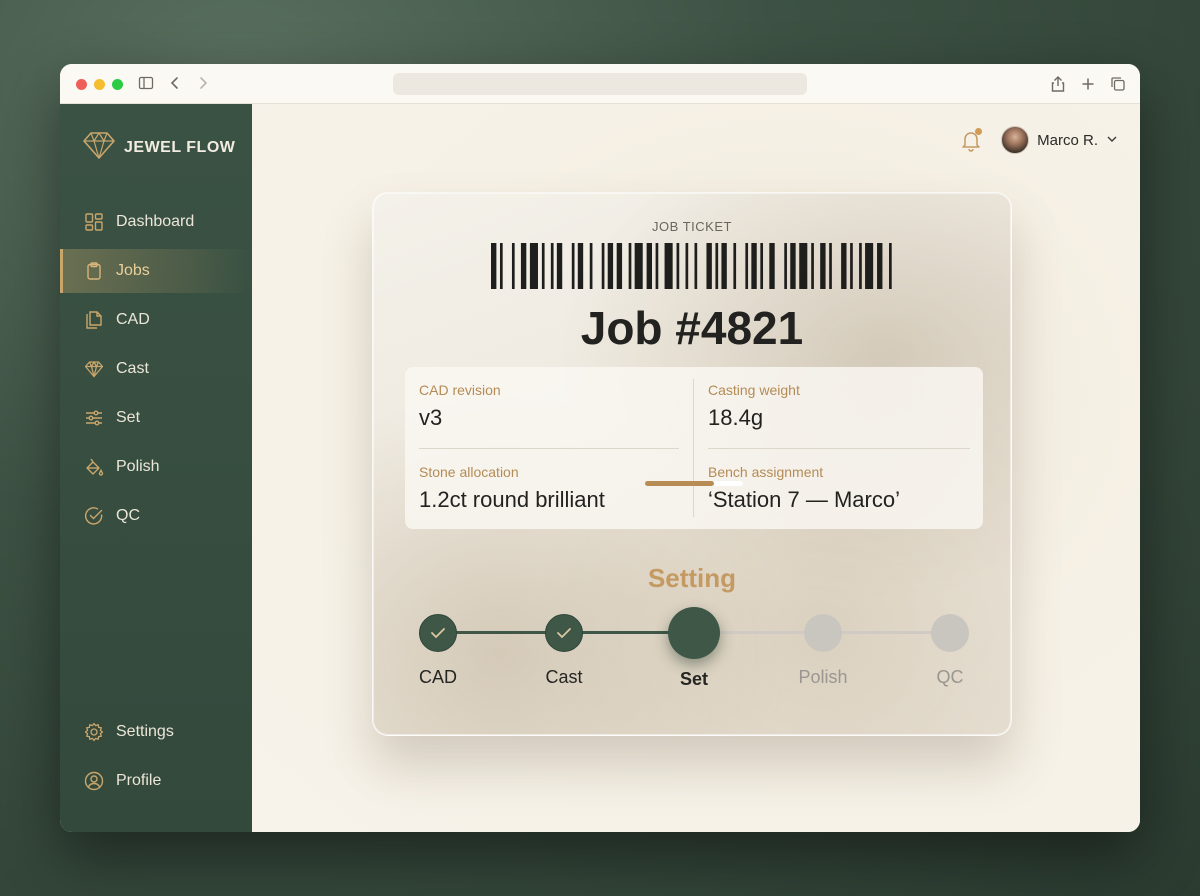 This screenshot has width=1200, height=896. I want to click on detail-label: Casting weight, so click(754, 390).